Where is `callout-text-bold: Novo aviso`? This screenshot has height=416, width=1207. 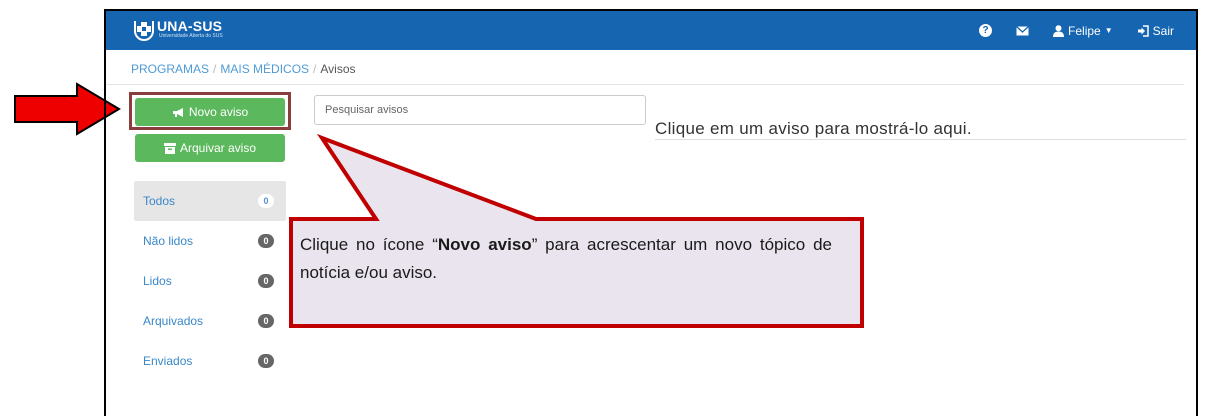 callout-text-bold: Novo aviso is located at coordinates (484, 244).